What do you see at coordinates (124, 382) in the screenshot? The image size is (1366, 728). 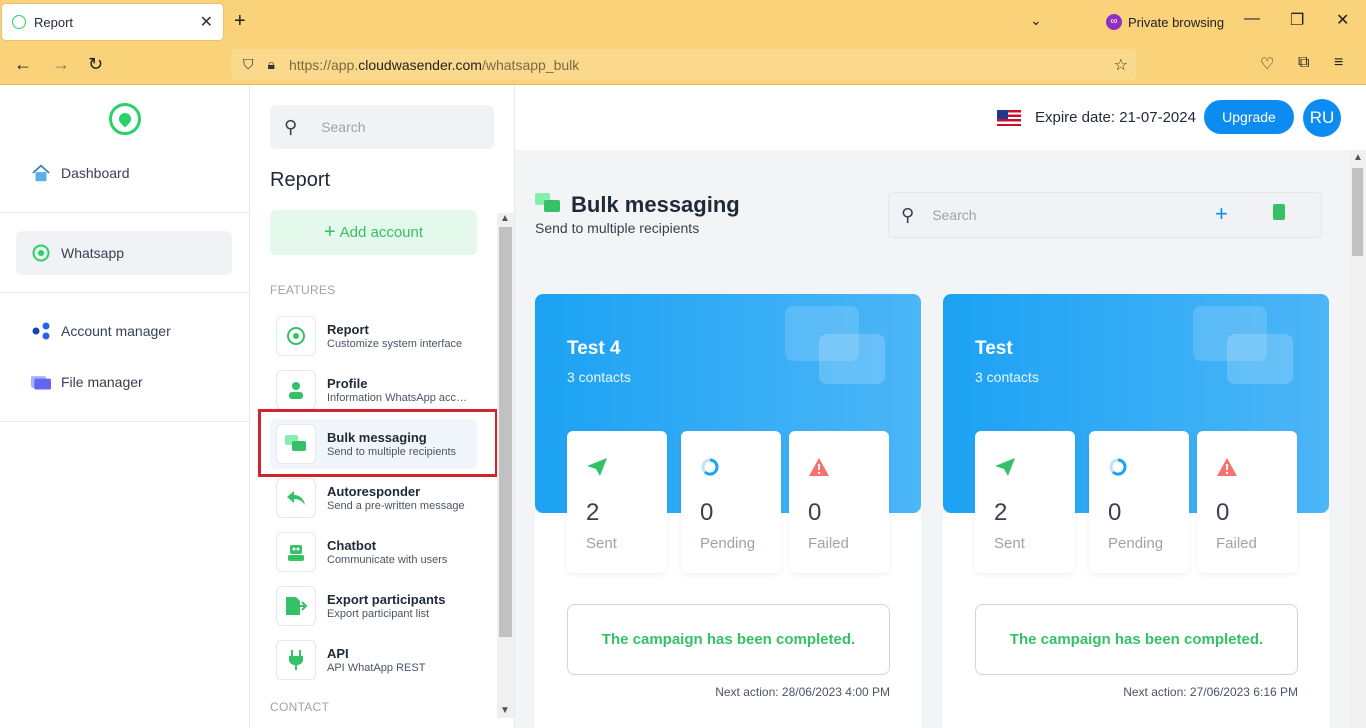 I see `sidebar-item-file-manager: File manager` at bounding box center [124, 382].